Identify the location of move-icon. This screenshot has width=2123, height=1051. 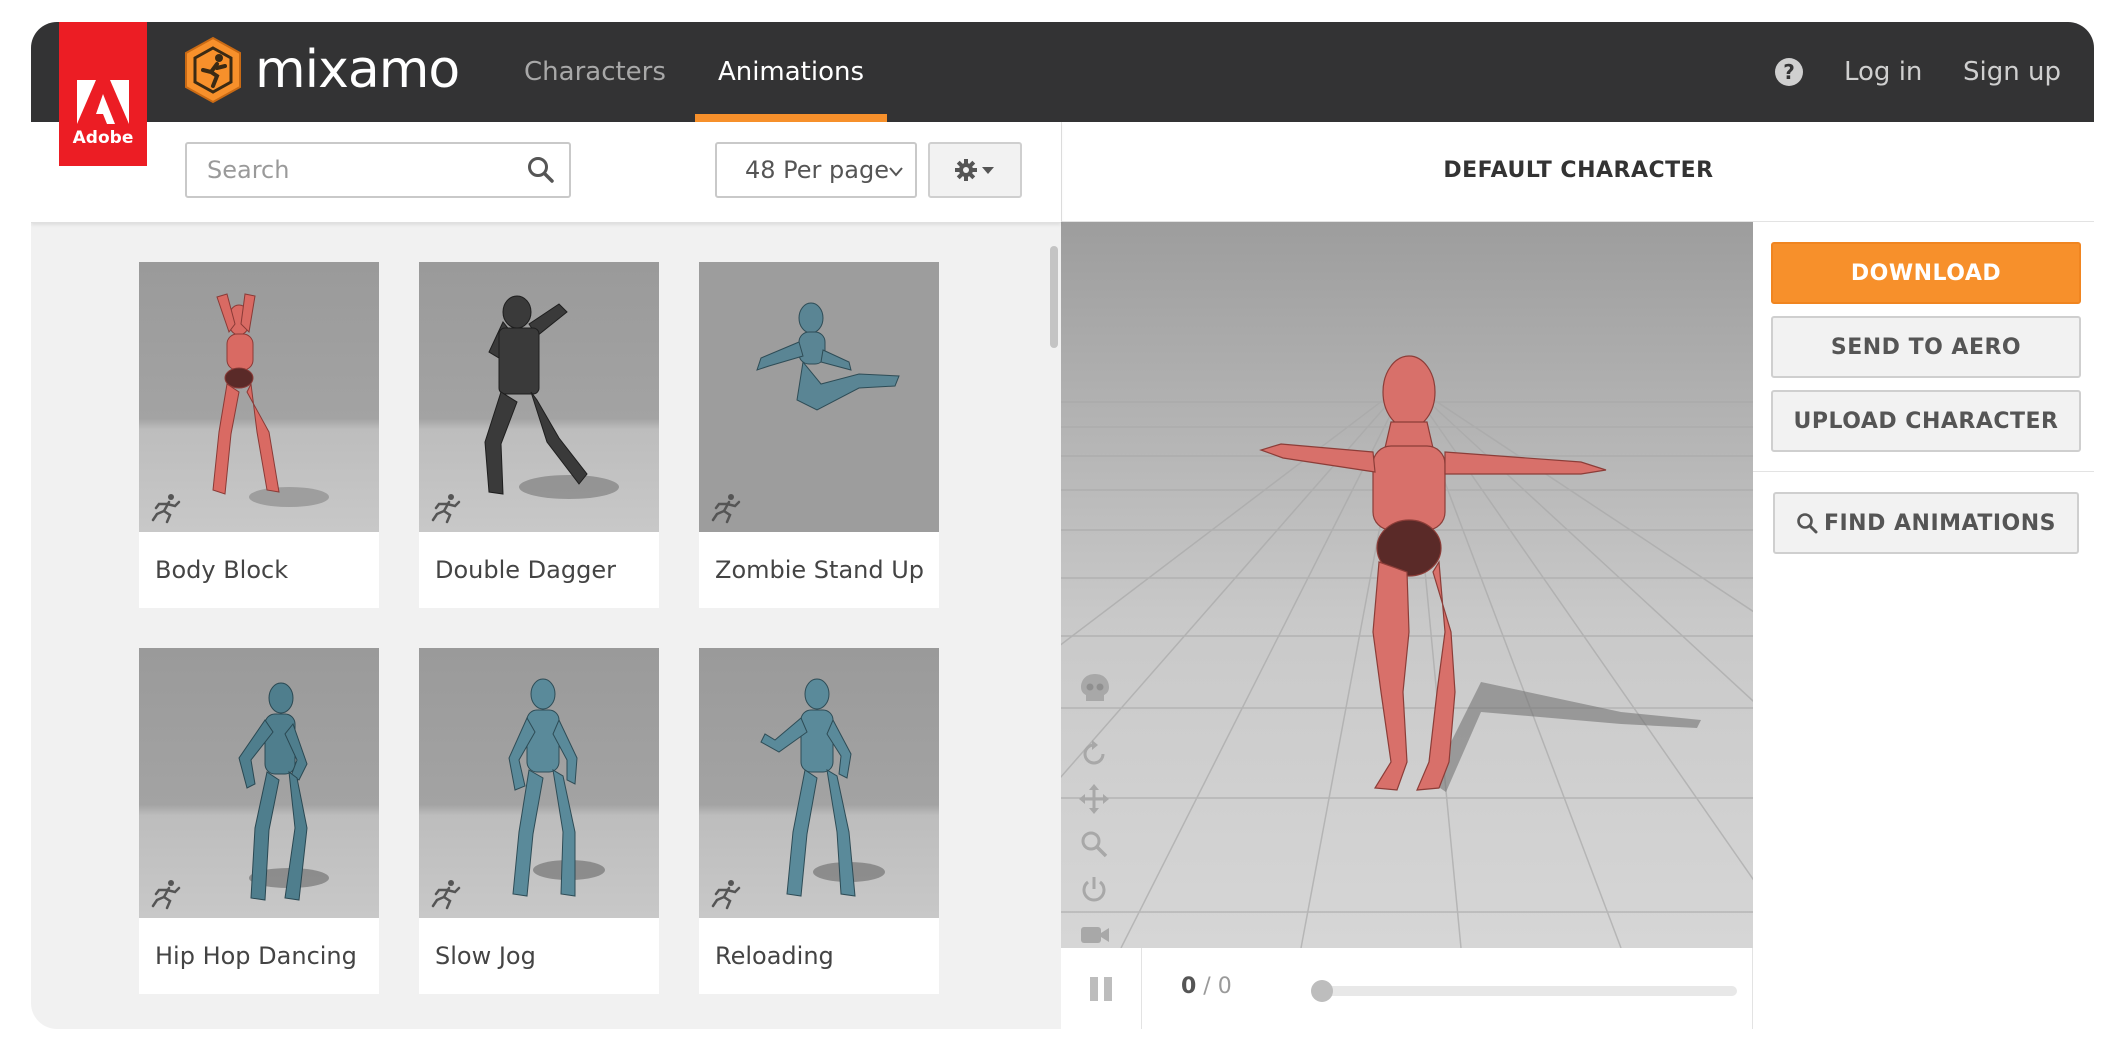
(1095, 801).